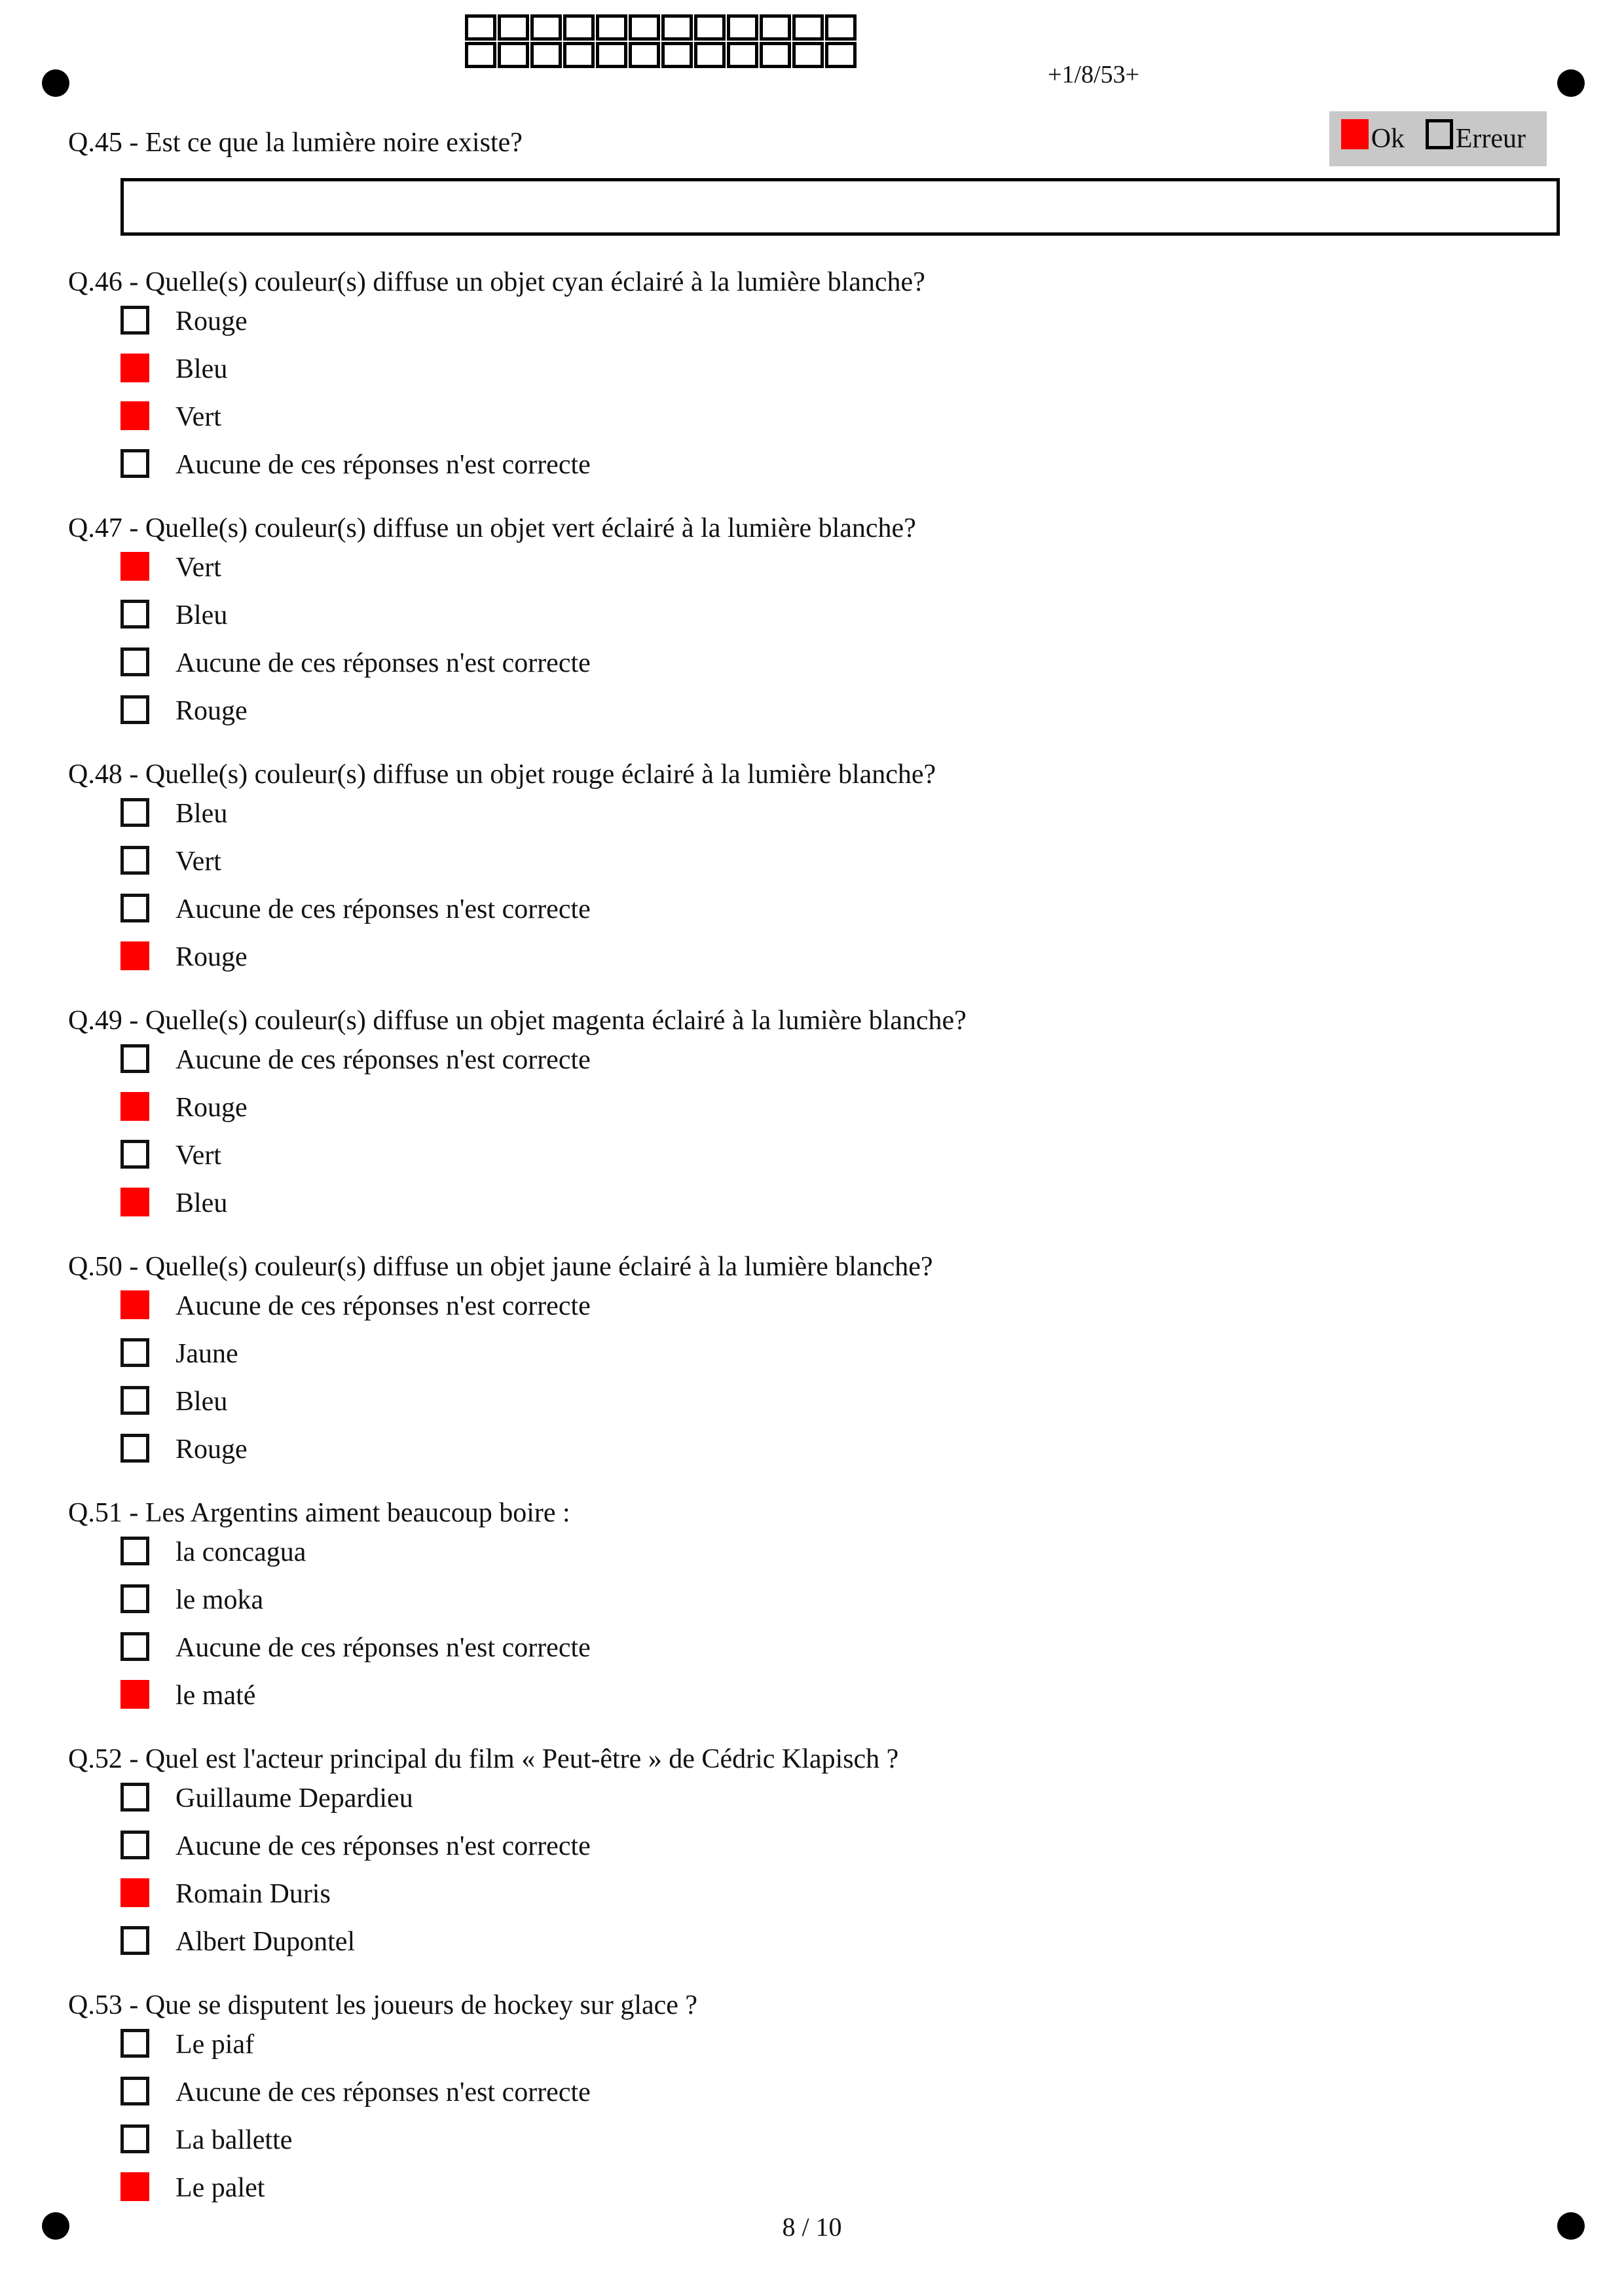 Image resolution: width=1624 pixels, height=2296 pixels. I want to click on answer-option: le maté, so click(821, 1702).